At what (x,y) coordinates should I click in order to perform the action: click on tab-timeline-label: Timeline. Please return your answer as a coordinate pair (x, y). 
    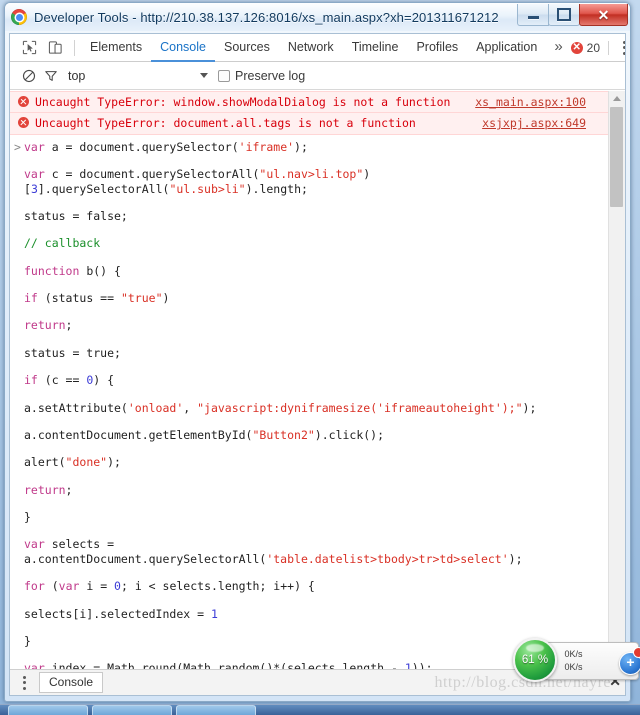
    Looking at the image, I should click on (375, 46).